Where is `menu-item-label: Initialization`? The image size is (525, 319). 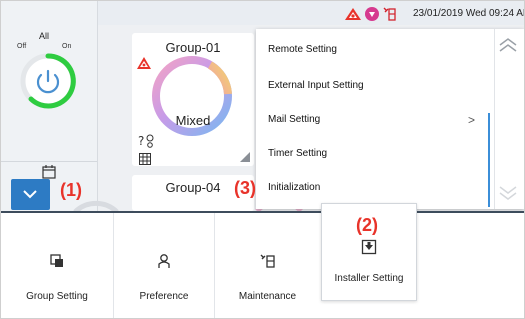
menu-item-label: Initialization is located at coordinates (294, 187).